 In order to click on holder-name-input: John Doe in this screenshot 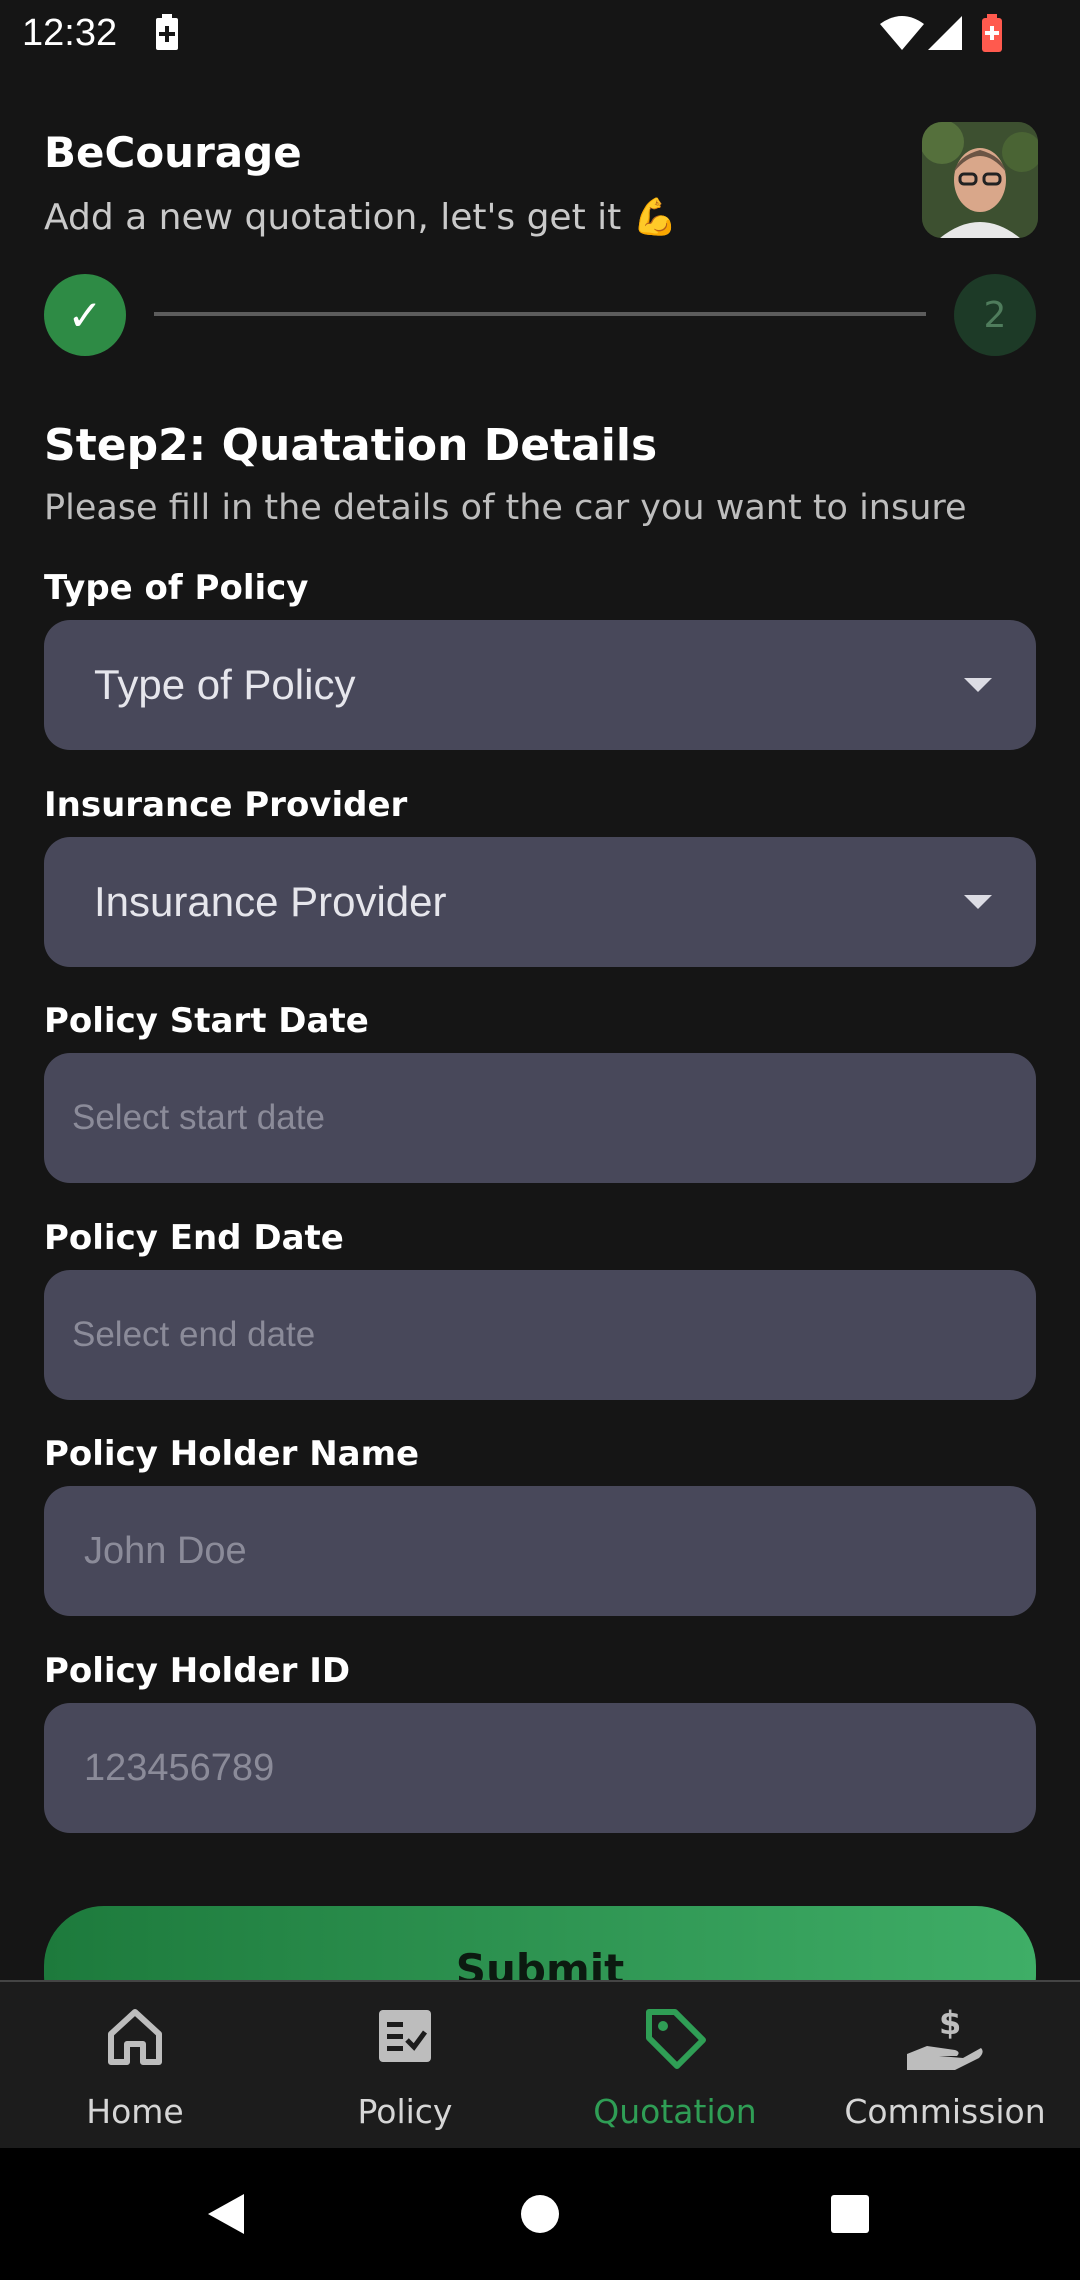, I will do `click(540, 1551)`.